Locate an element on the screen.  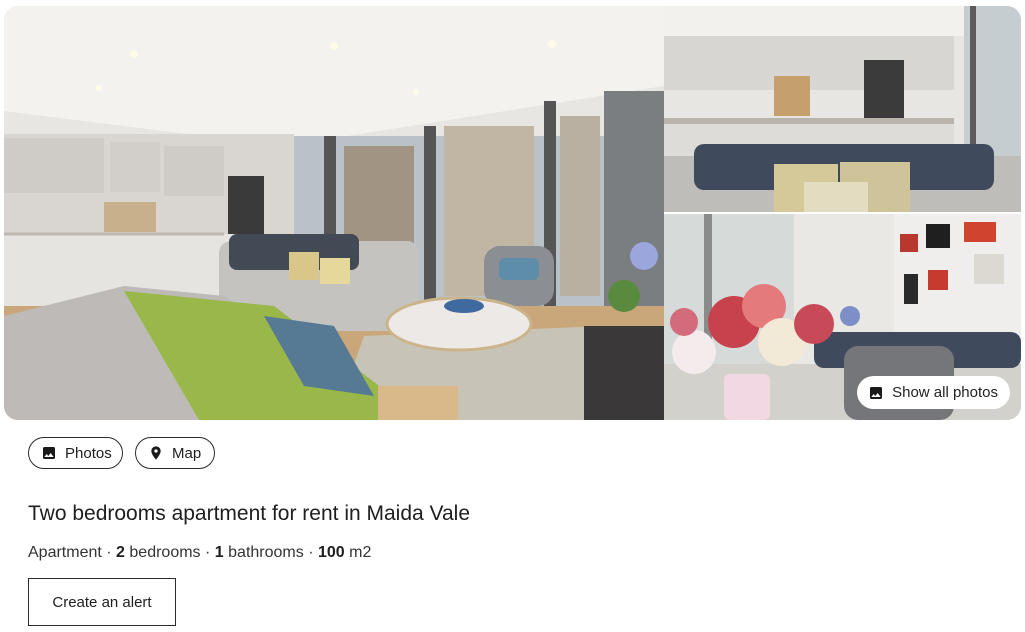
bedrooms-label: bedrooms is located at coordinates (165, 552).